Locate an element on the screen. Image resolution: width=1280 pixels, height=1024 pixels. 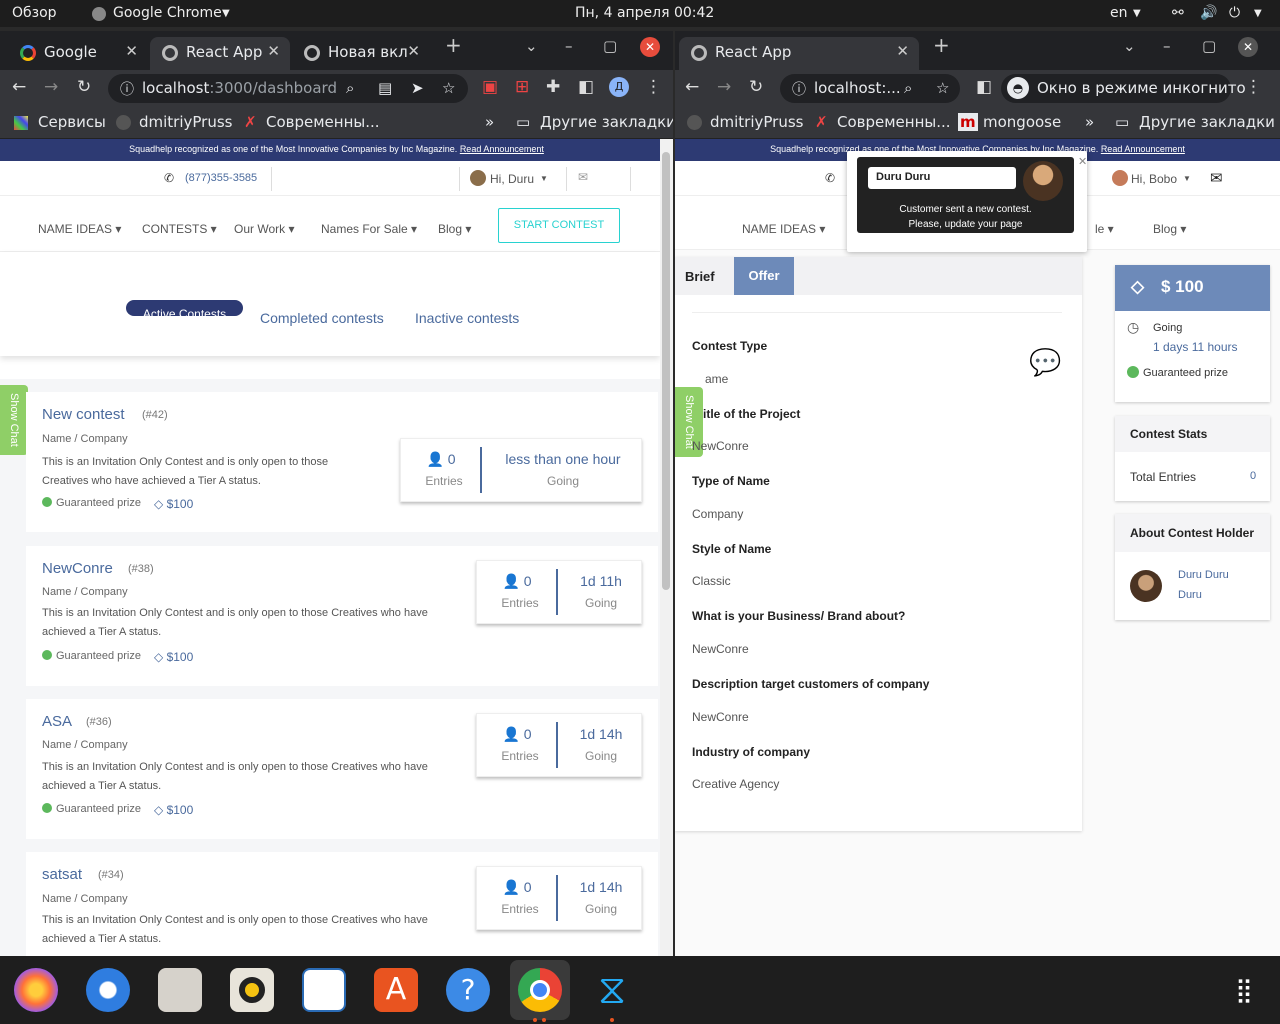
nav-names-for-sale: Names For Sale ▾ is located at coordinates (369, 229).